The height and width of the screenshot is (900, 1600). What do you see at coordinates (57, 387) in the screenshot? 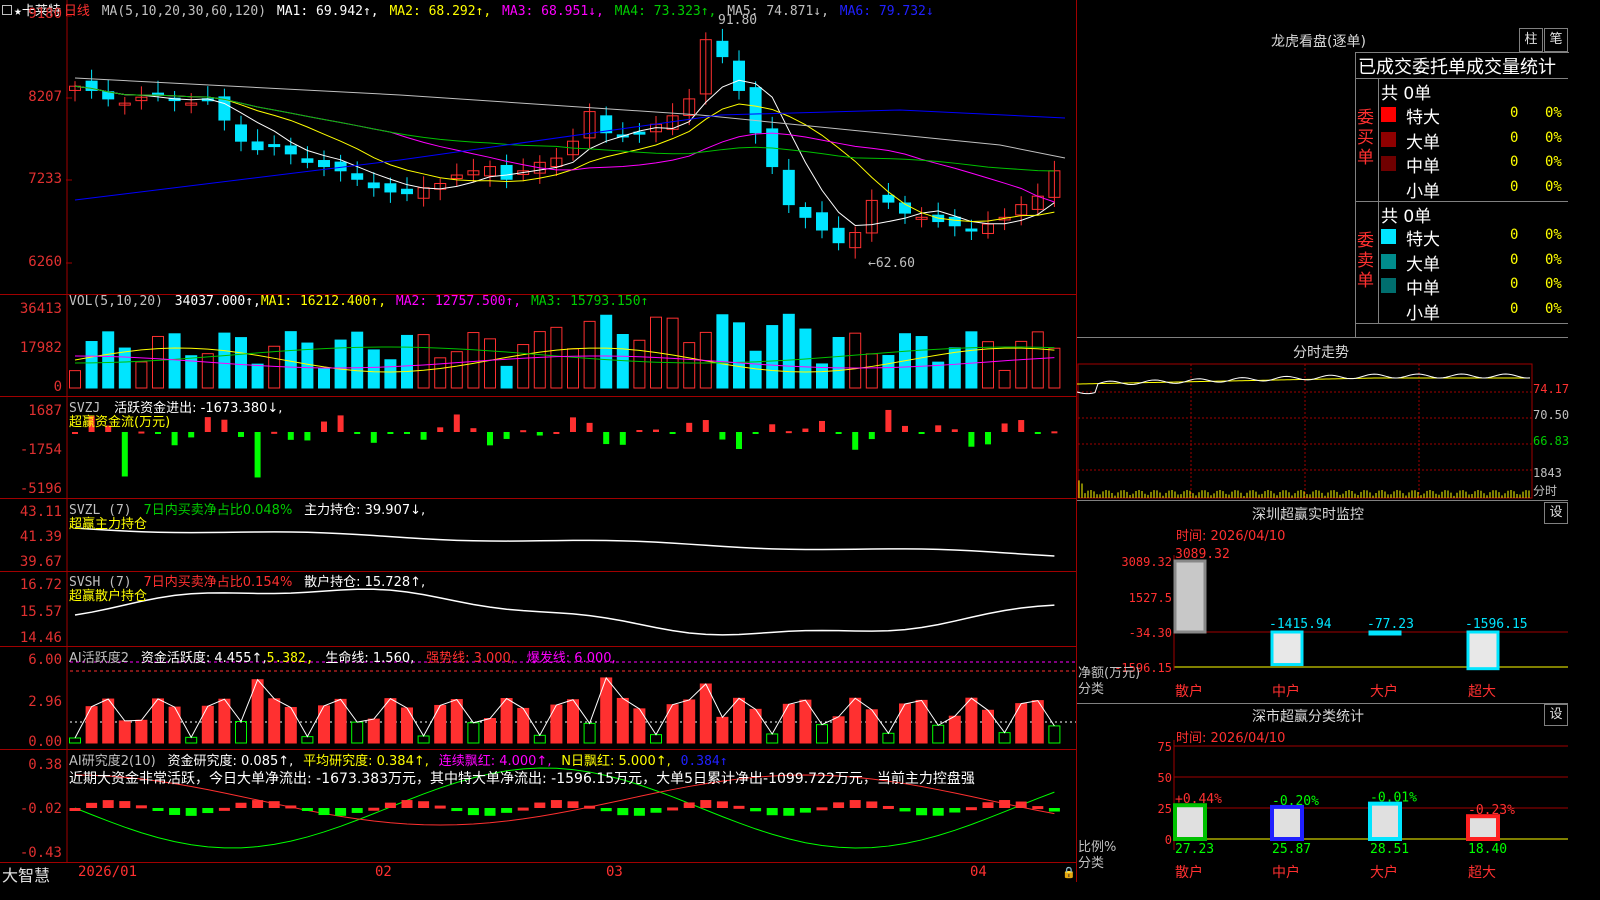
I see `vol-tick: 0` at bounding box center [57, 387].